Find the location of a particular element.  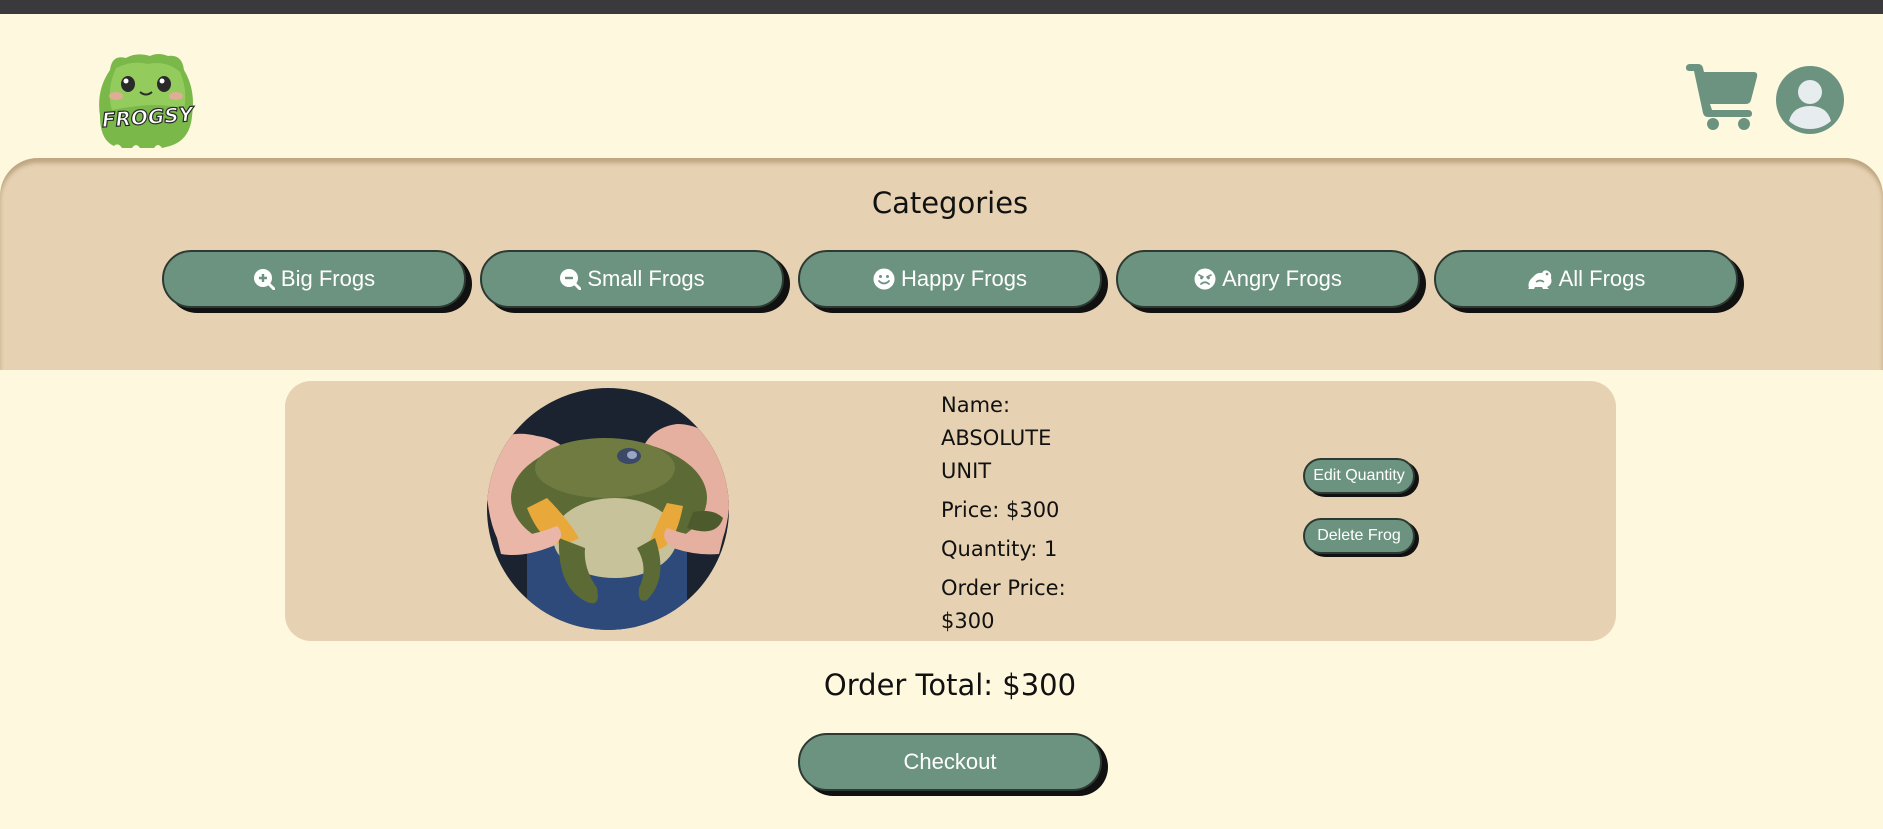

order-price-label: Order Price: is located at coordinates (1003, 588).